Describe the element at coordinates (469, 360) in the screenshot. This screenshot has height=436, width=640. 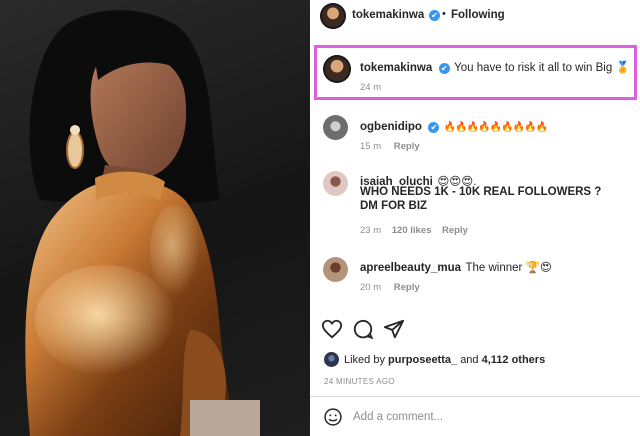
I see `and-label: and` at that location.